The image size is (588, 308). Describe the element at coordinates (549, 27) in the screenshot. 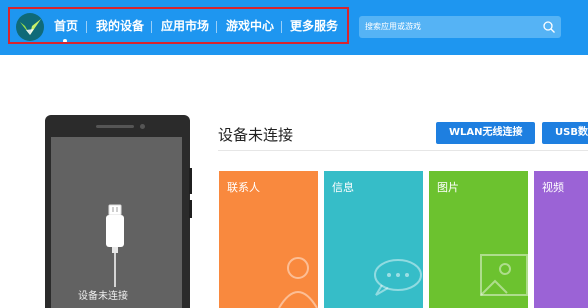

I see `search-icon` at that location.